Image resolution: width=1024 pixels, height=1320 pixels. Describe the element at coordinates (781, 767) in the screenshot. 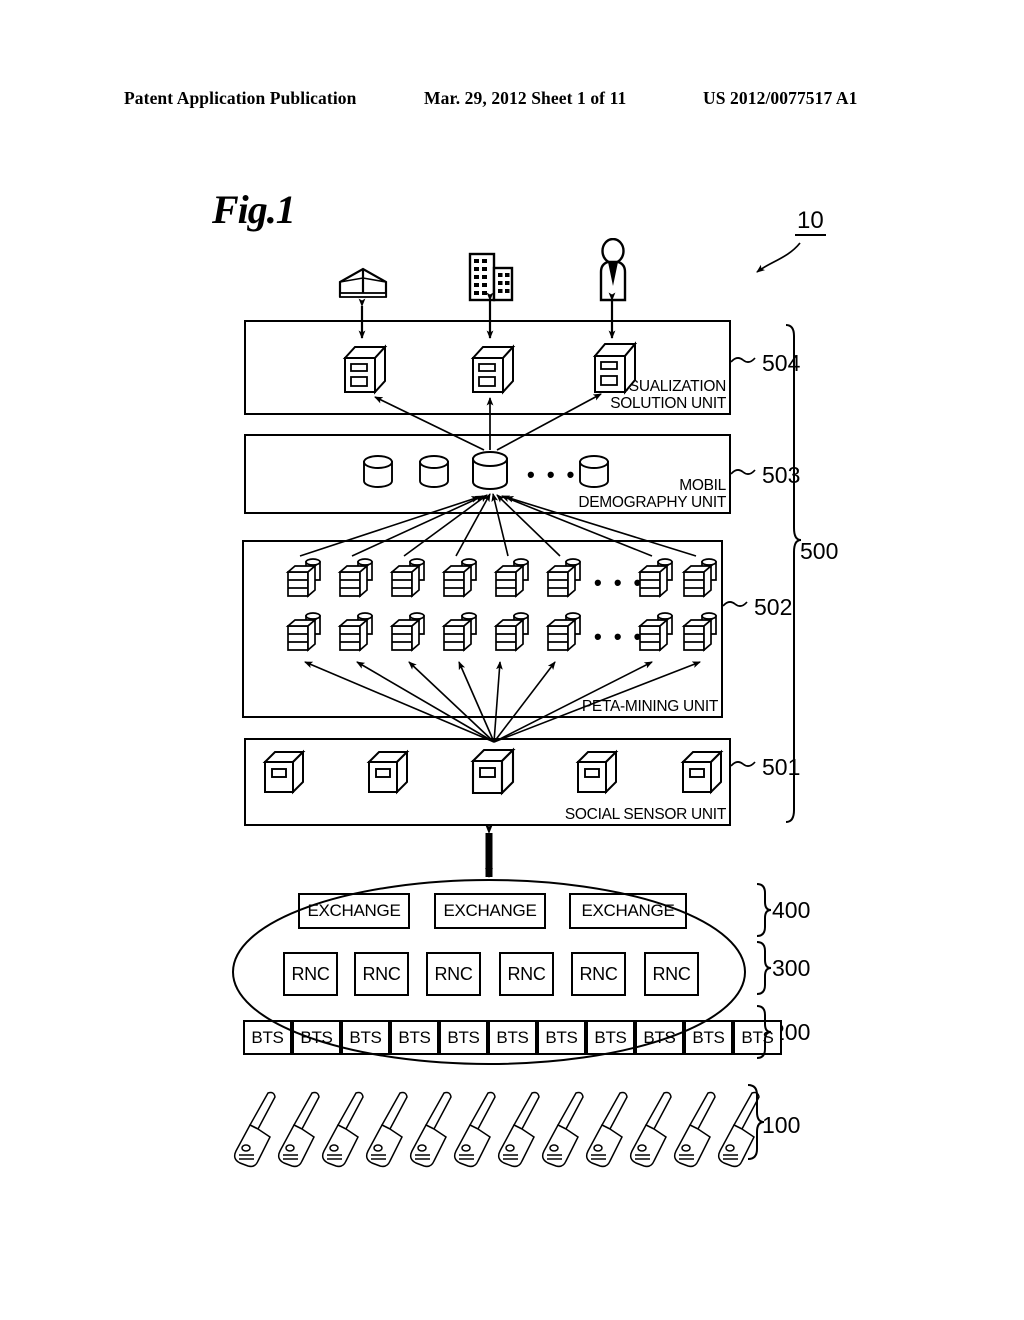

I see `reference-numeral-501: 501` at that location.